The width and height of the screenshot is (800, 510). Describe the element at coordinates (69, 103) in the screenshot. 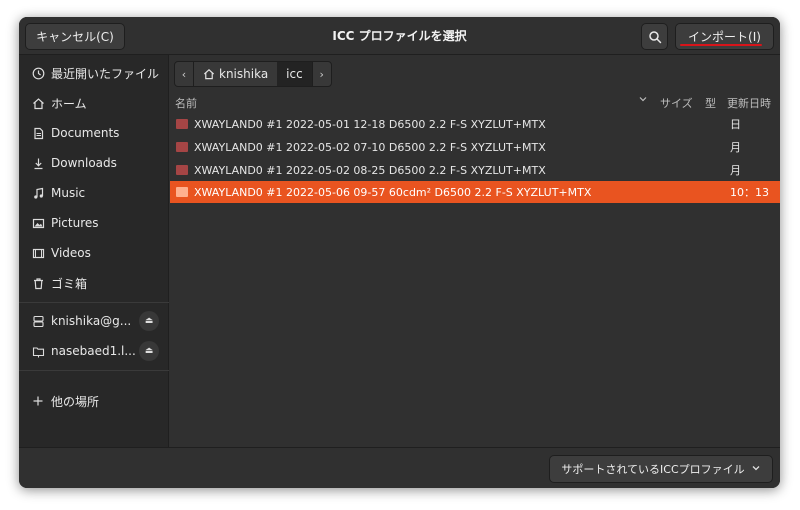

I see `sidebar-item-label: ホーム` at that location.